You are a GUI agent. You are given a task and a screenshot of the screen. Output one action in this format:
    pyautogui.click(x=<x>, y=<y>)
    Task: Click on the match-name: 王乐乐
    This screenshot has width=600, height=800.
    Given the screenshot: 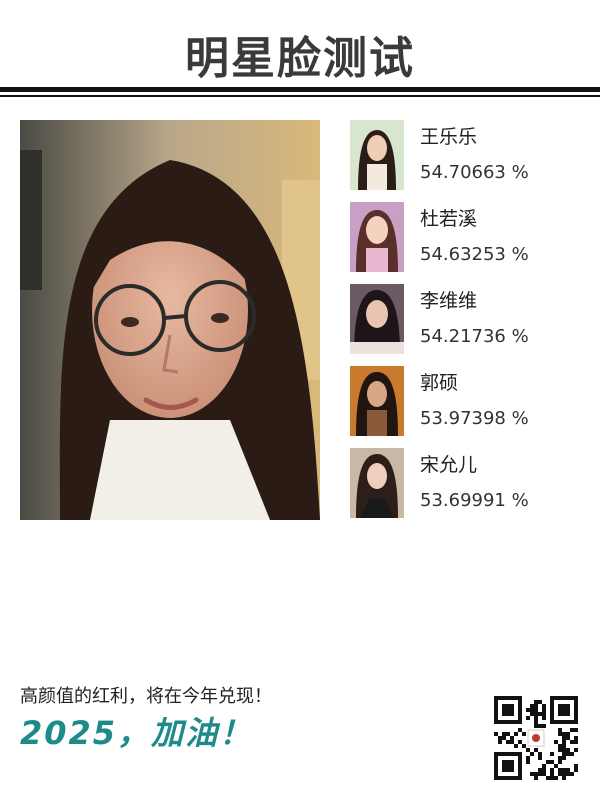 What is the action you would take?
    pyautogui.click(x=449, y=137)
    